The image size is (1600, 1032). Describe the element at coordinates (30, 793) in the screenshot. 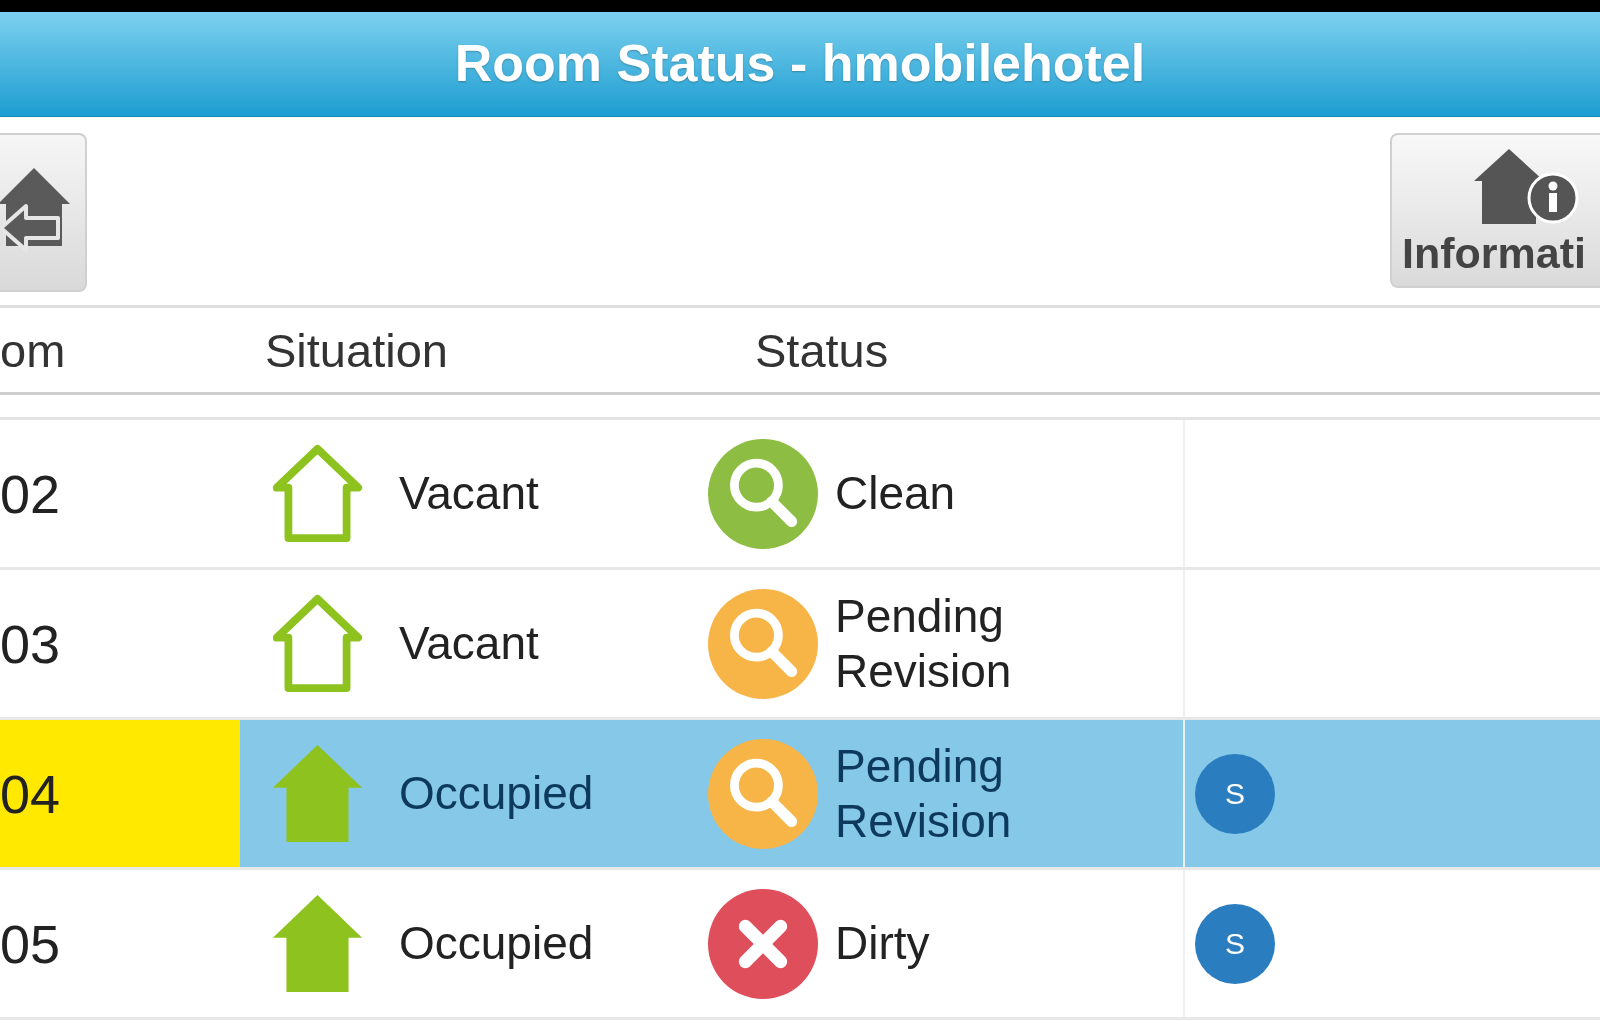

I see `room-number: 04` at that location.